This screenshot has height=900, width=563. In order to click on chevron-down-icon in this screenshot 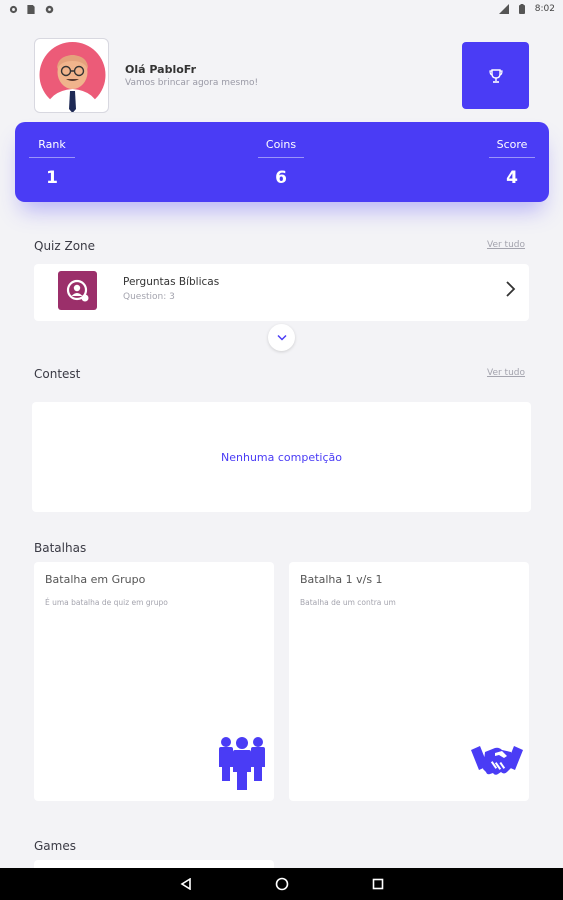, I will do `click(281, 337)`.